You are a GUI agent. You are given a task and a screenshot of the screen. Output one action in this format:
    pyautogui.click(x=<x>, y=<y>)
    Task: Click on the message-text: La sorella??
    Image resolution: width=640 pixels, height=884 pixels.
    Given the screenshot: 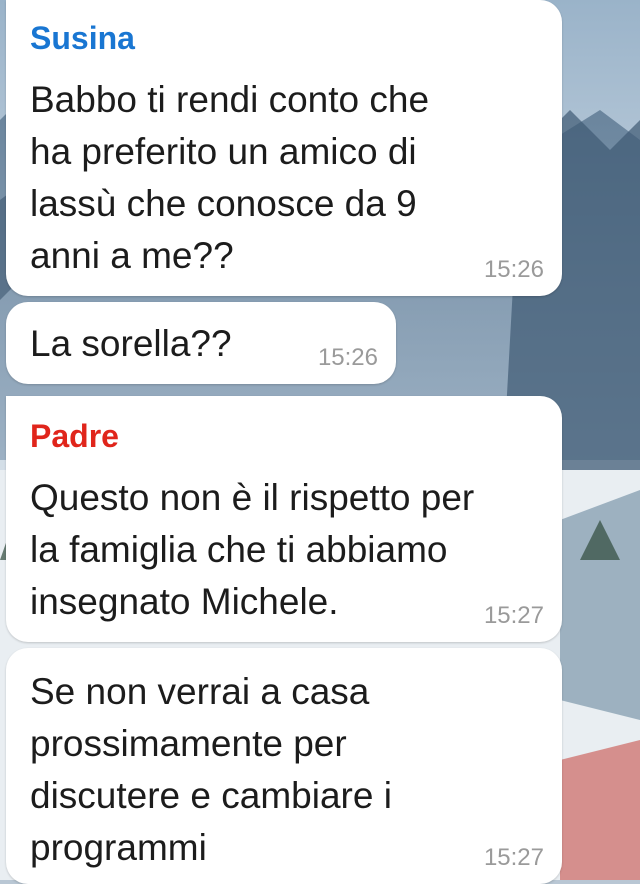 What is the action you would take?
    pyautogui.click(x=131, y=343)
    